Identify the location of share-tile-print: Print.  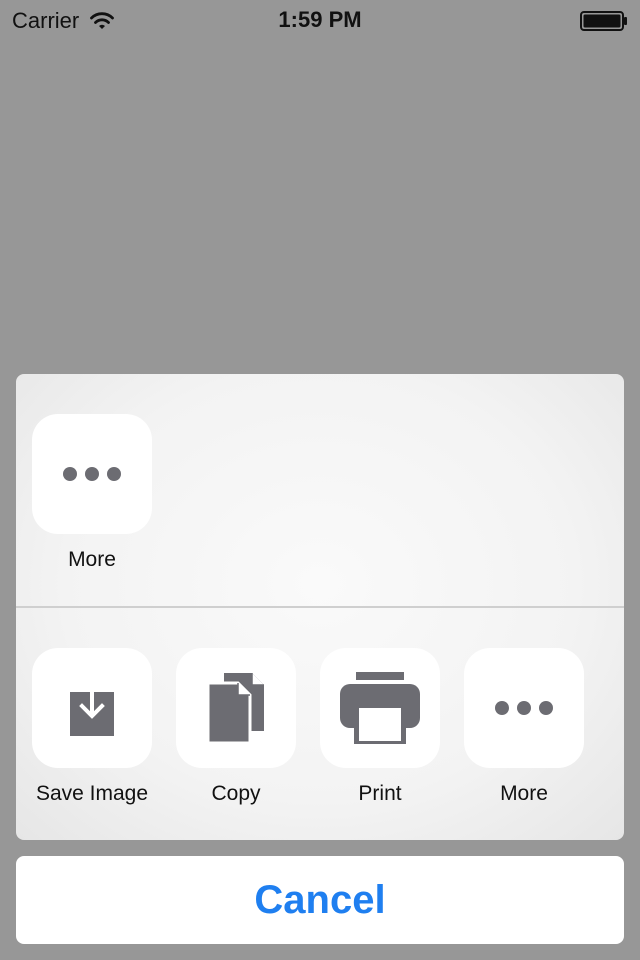
(380, 727).